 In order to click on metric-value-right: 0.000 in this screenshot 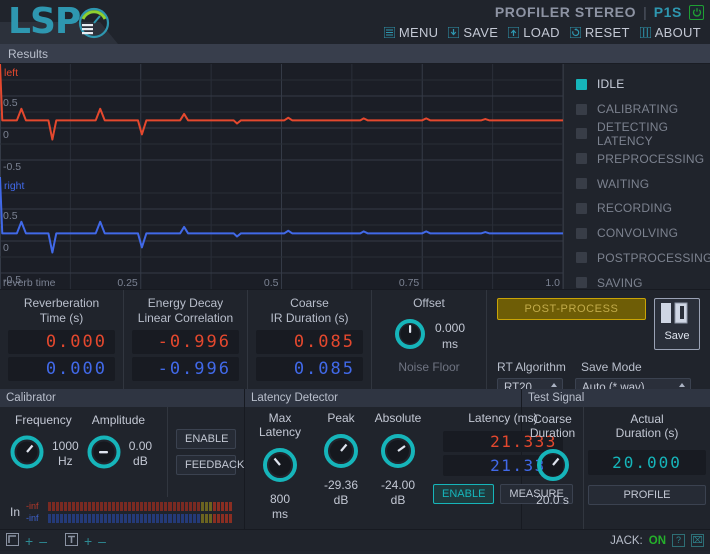, I will do `click(61, 369)`.